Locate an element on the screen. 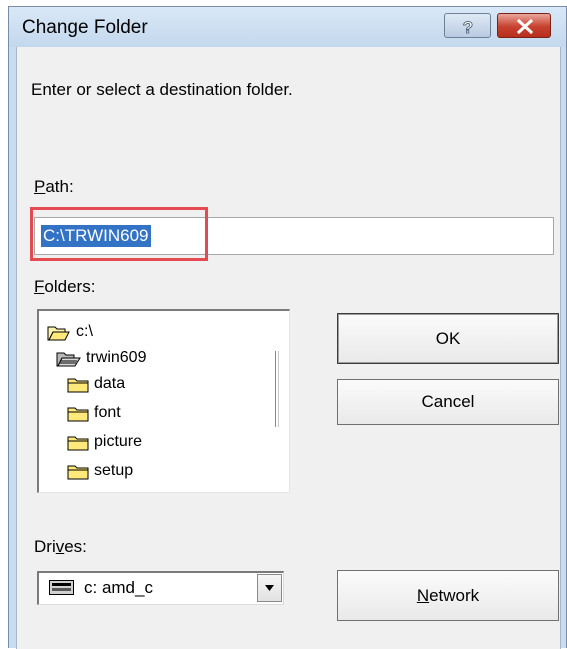  drives-label: Drives: is located at coordinates (60, 546).